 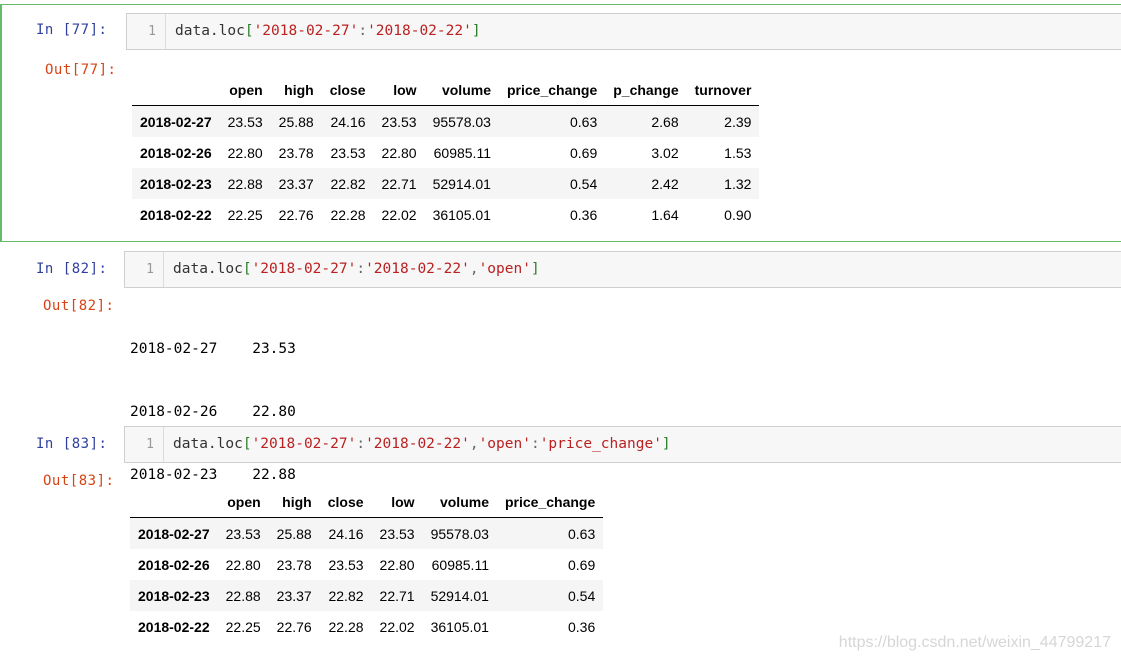 I want to click on in-prompt: In [77]:, so click(x=72, y=30).